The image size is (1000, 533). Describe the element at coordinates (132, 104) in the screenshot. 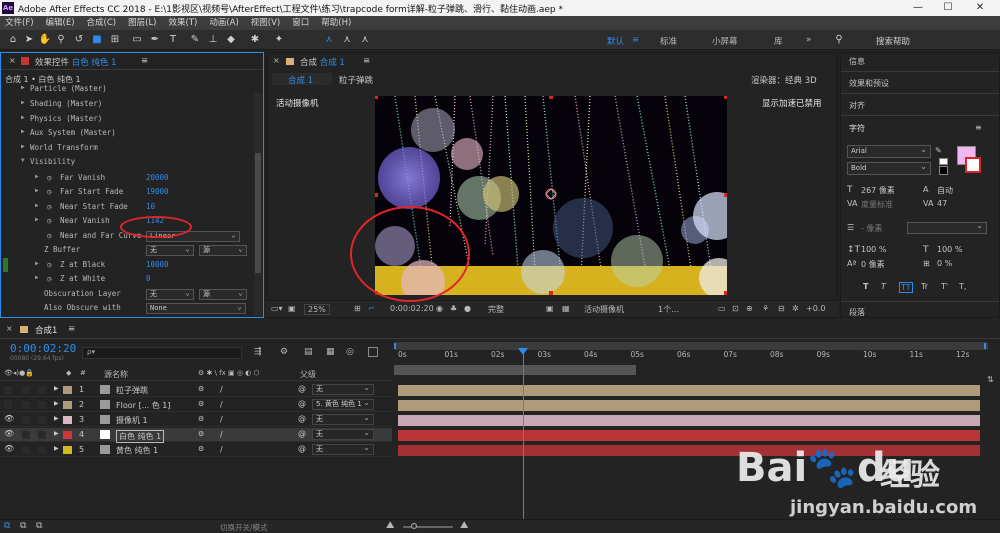

I see `group-shading: ▶ Shading (Master)` at that location.